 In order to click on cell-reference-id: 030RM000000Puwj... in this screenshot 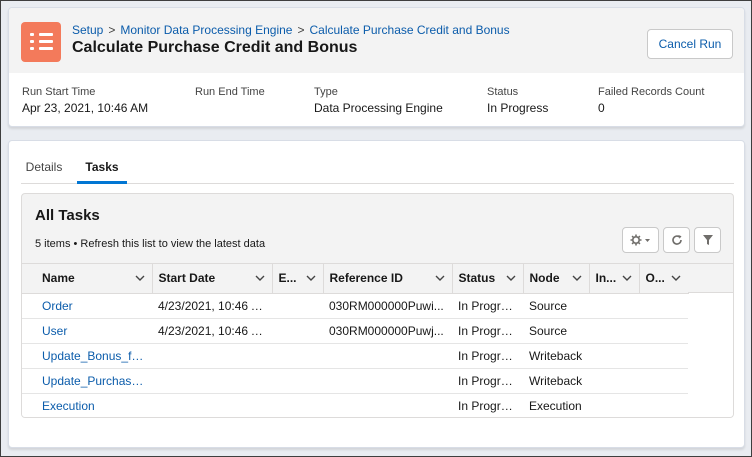, I will do `click(387, 331)`.